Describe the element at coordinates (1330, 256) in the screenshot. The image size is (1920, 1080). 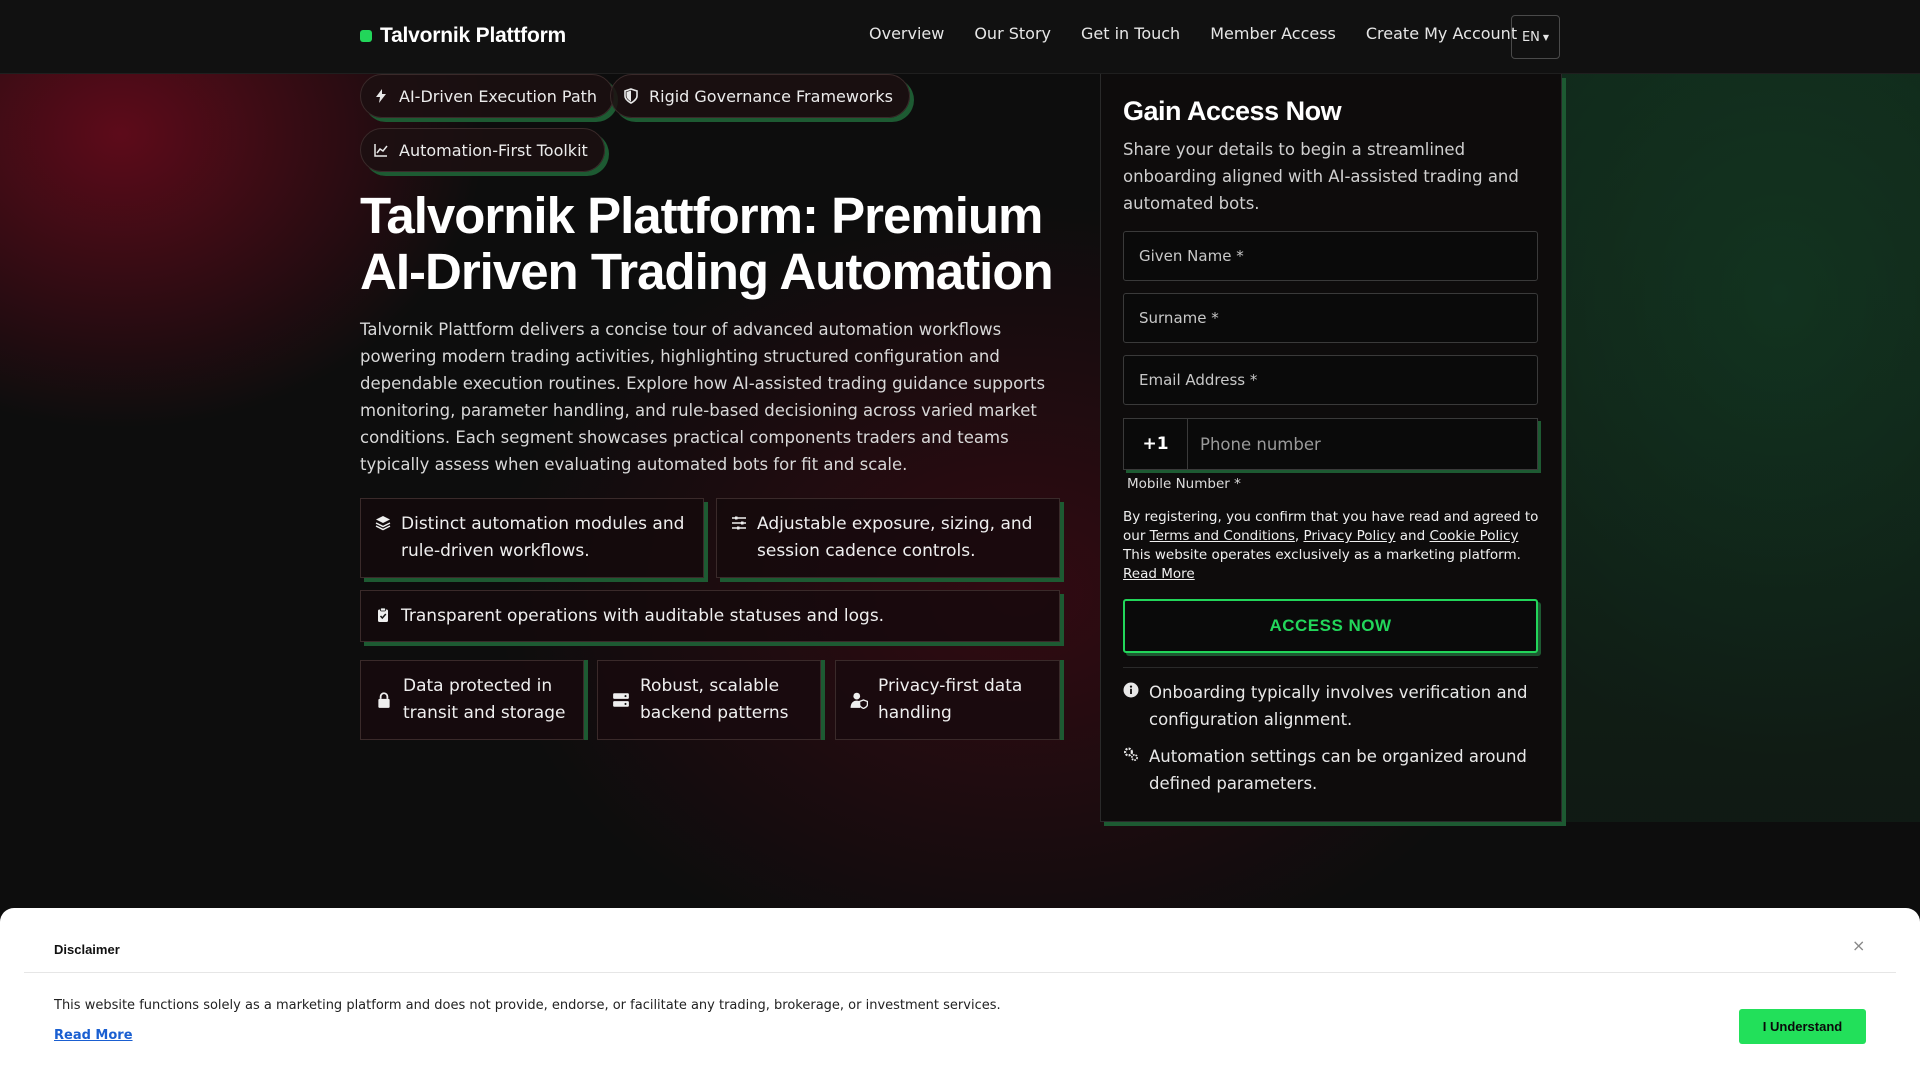
I see `given-name-field` at that location.